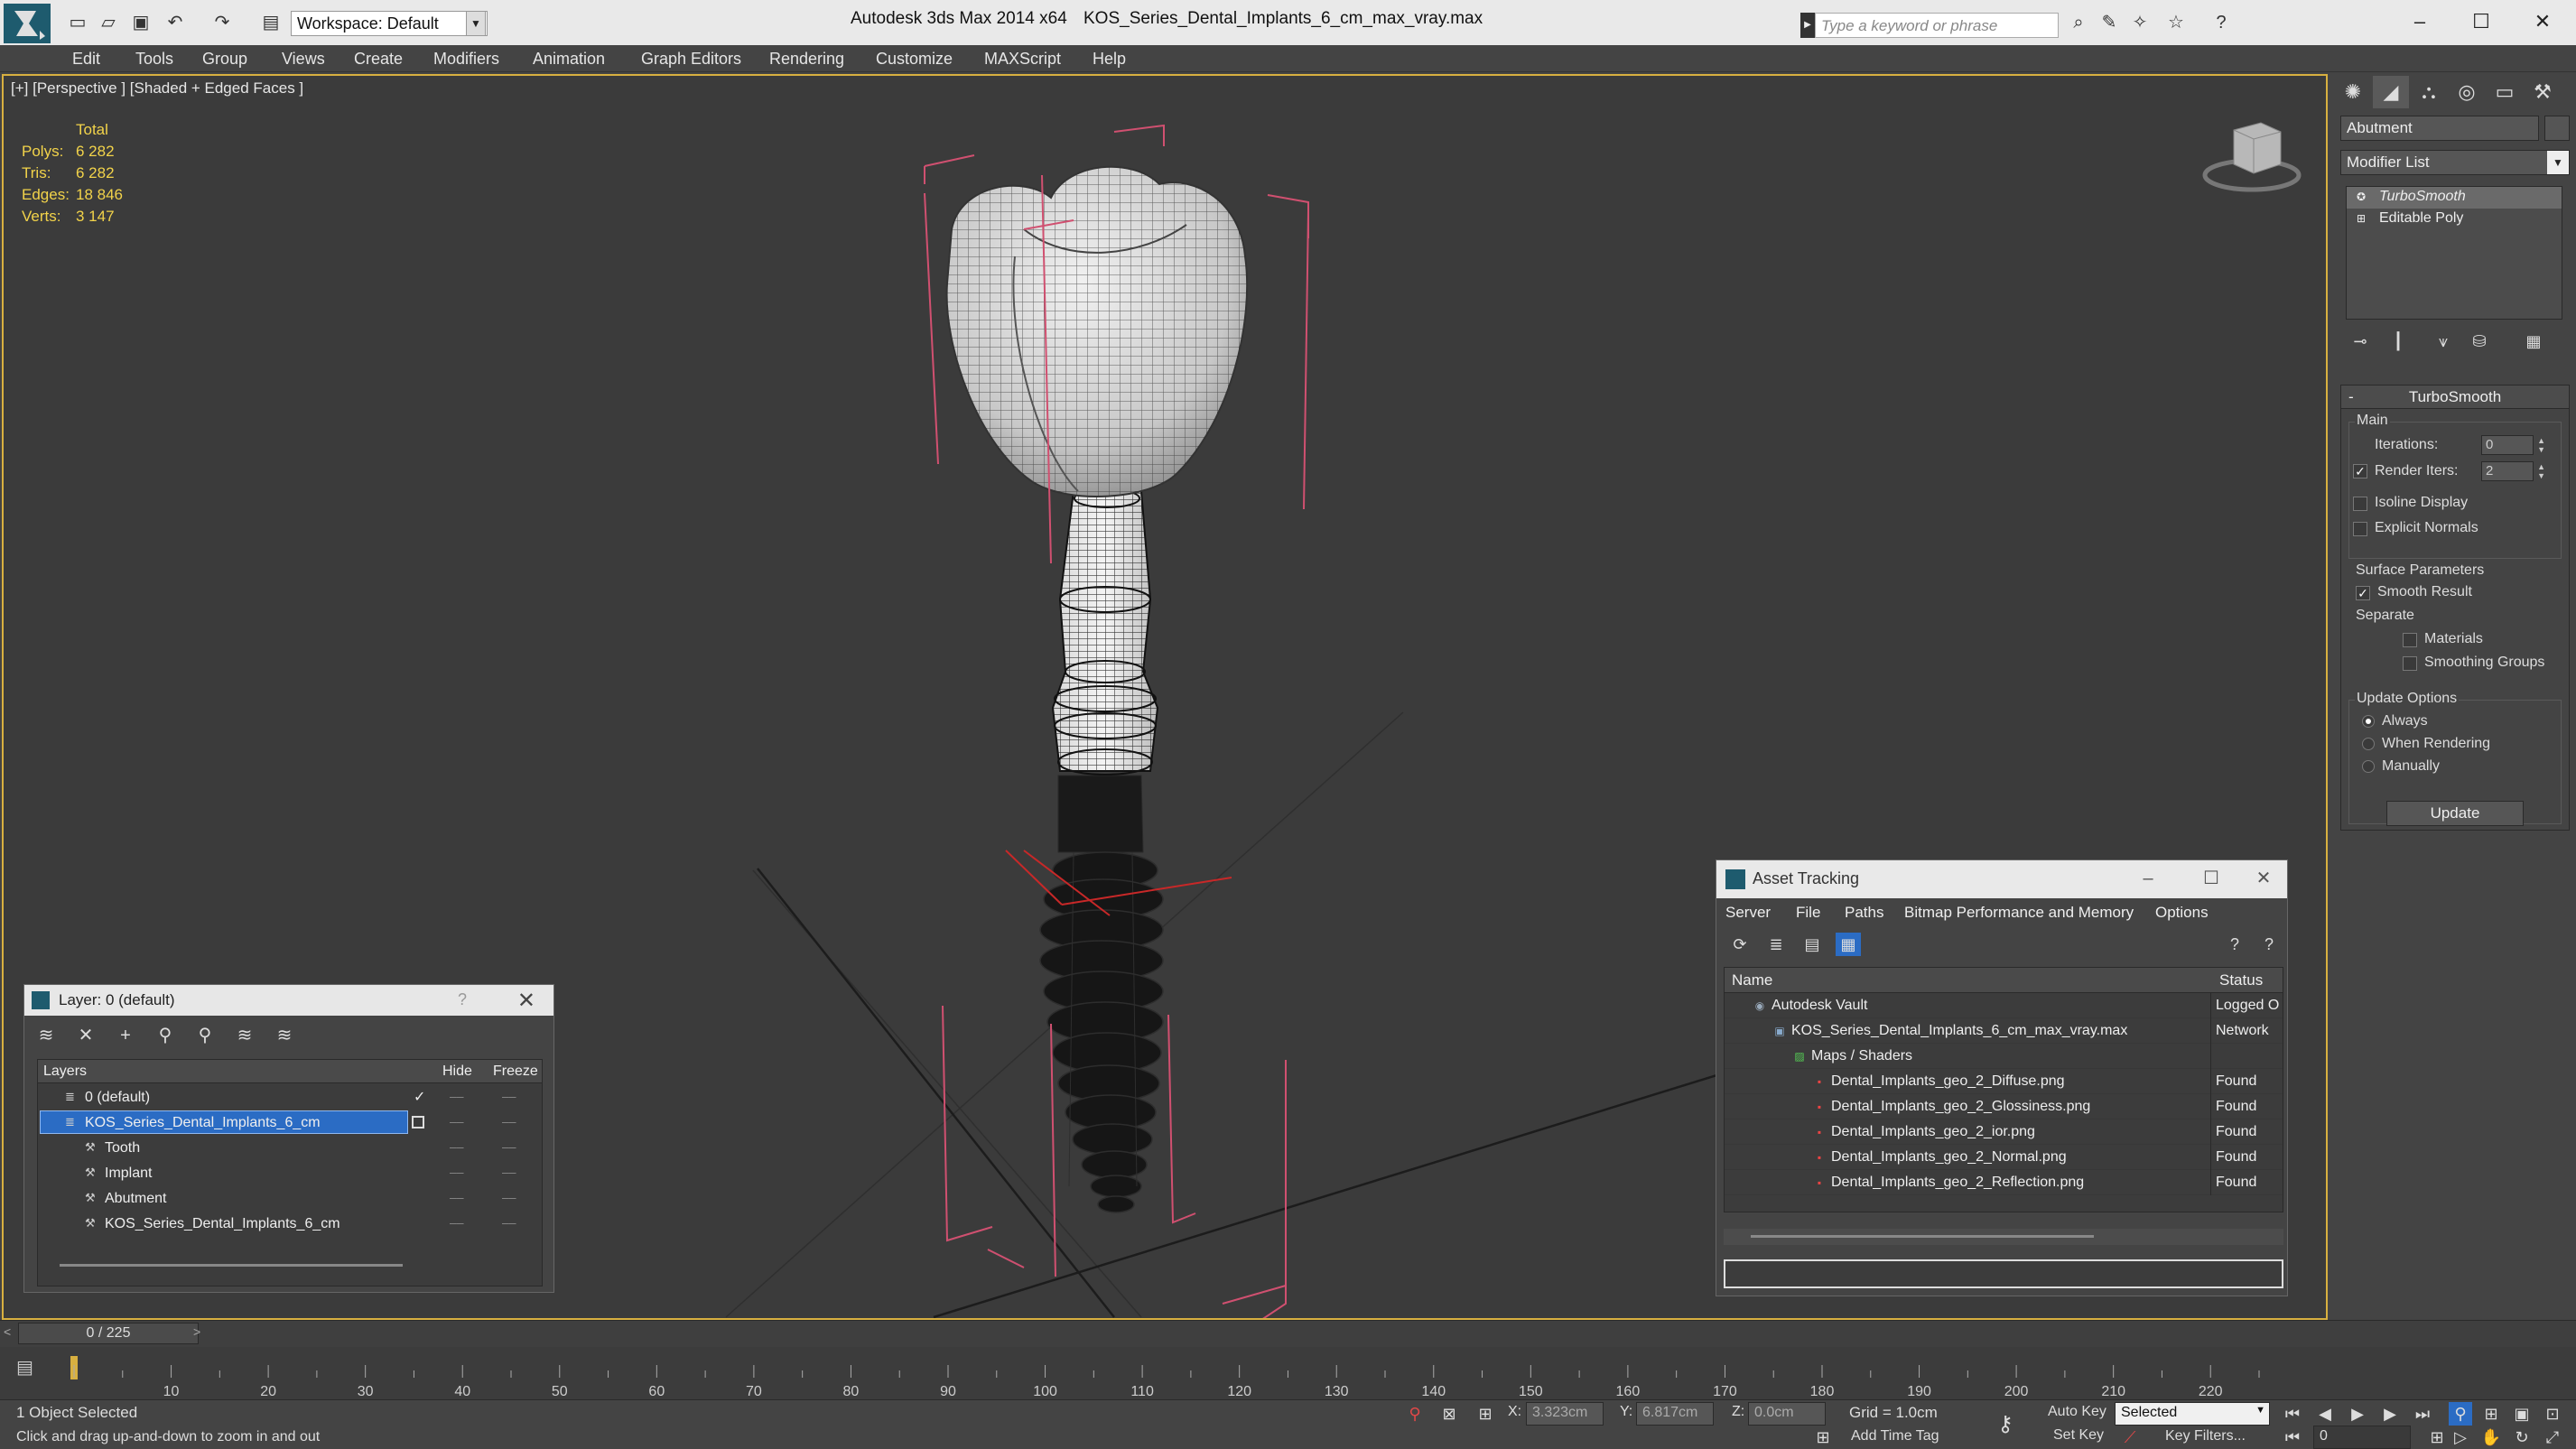 This screenshot has width=2576, height=1449. I want to click on asset-row: ▨ Maps / Shaders, so click(2004, 1056).